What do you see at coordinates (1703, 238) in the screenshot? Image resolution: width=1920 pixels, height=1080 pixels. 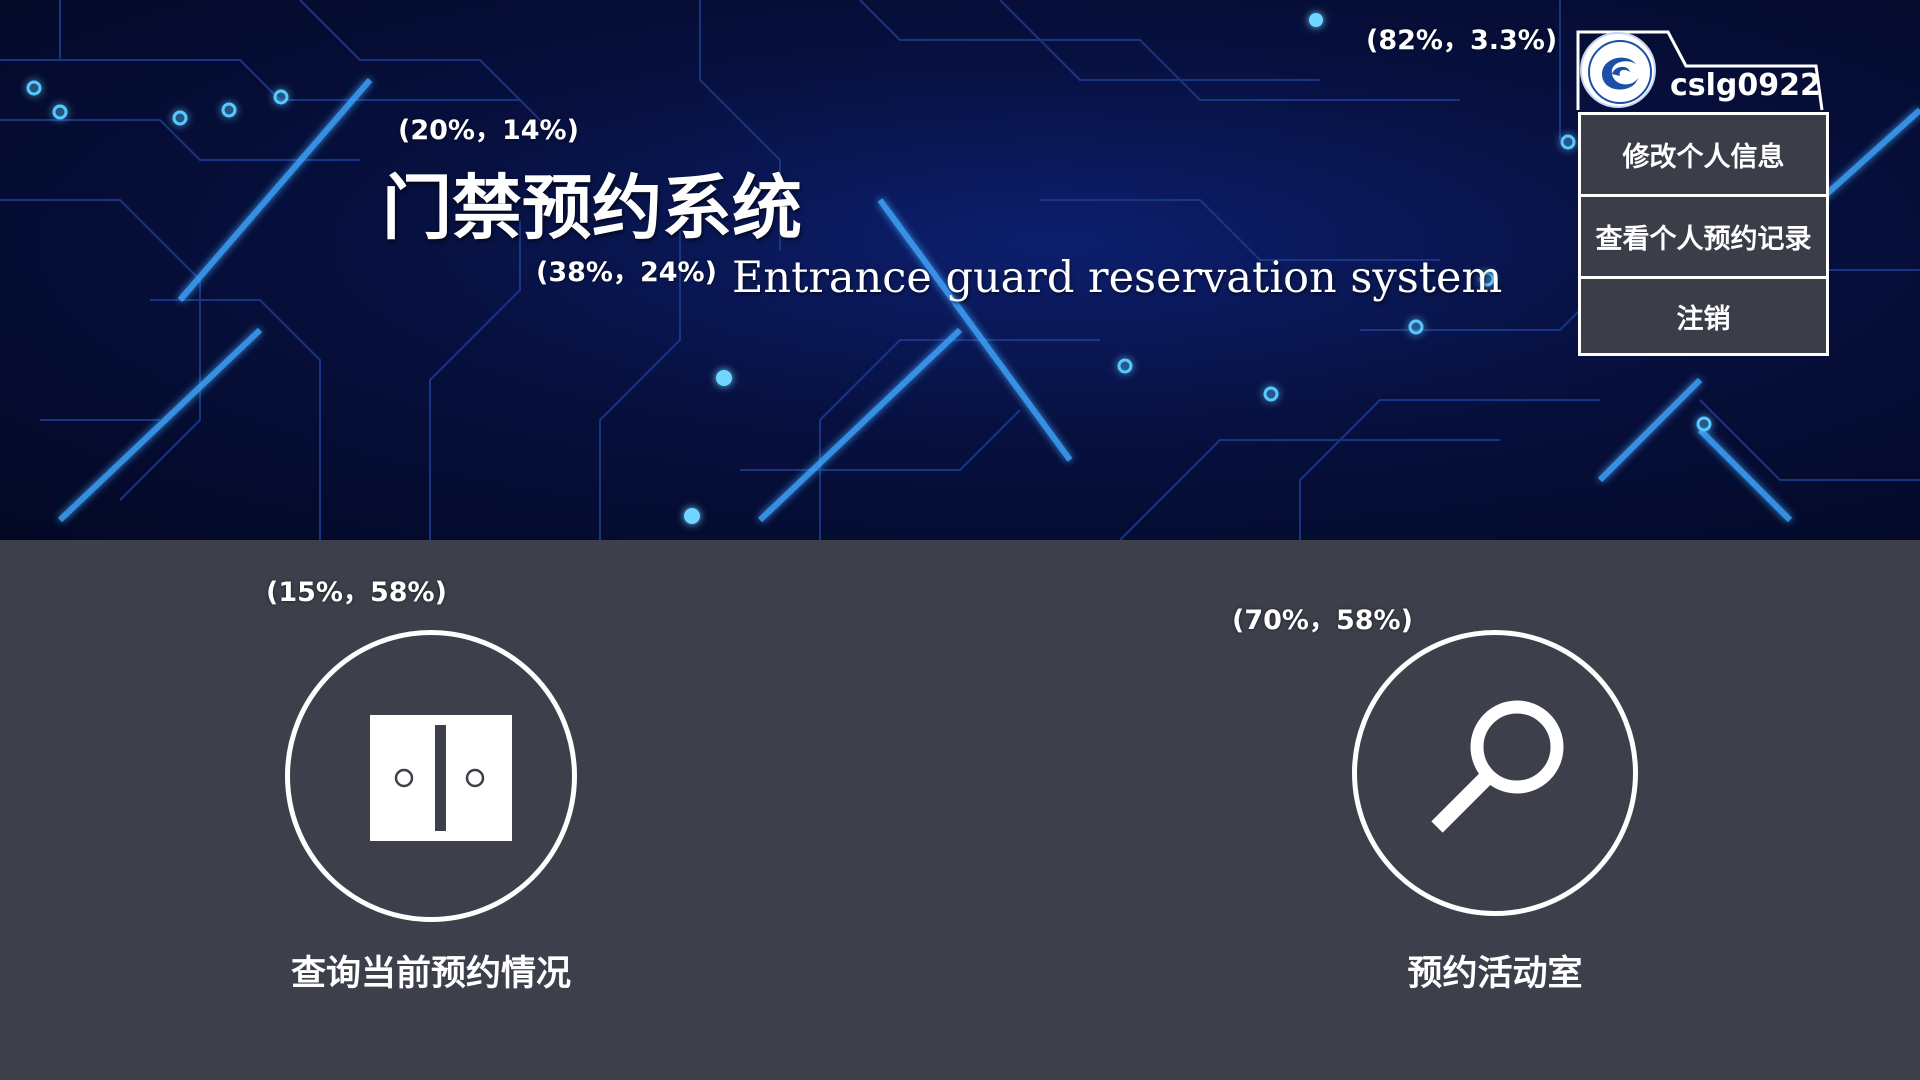 I see `view-reservation-records-button: 查看个人预约记录` at bounding box center [1703, 238].